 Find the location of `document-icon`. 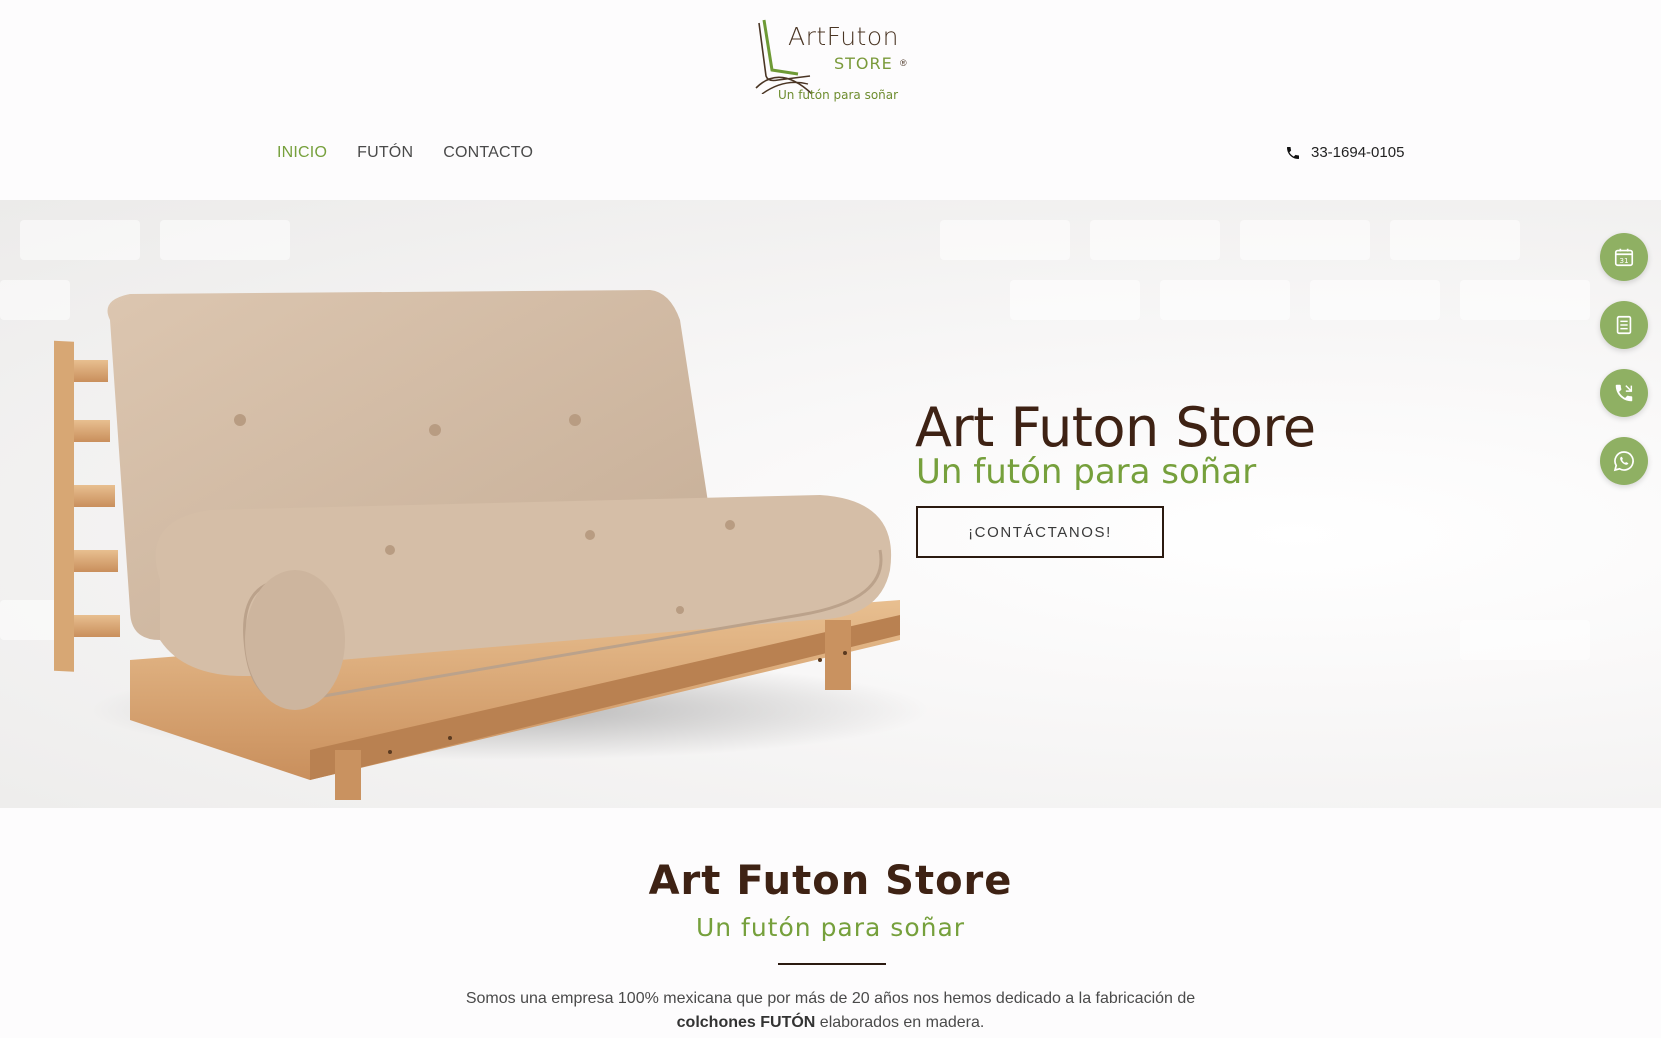

document-icon is located at coordinates (1624, 325).